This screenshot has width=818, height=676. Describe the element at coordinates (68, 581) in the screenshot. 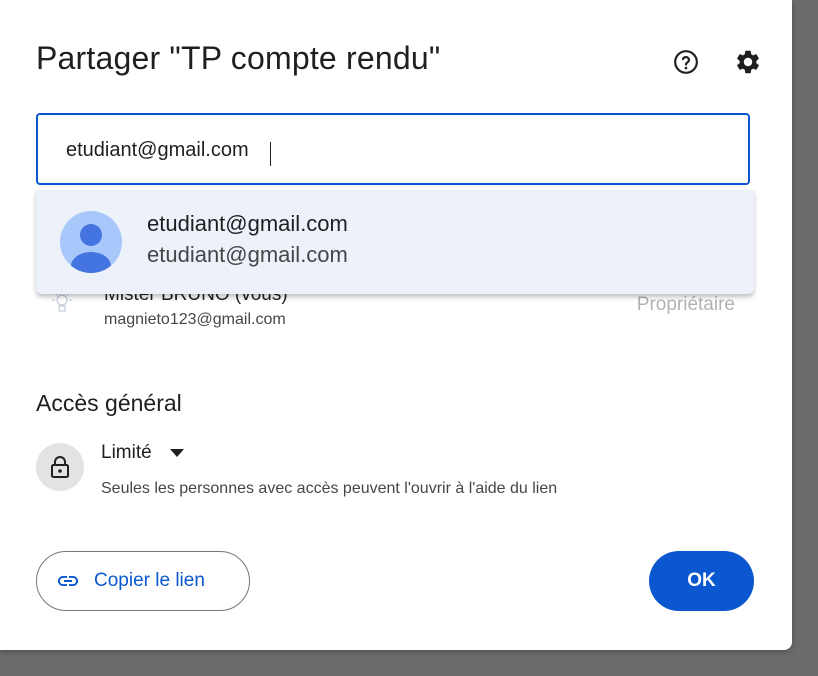

I see `link-icon` at that location.